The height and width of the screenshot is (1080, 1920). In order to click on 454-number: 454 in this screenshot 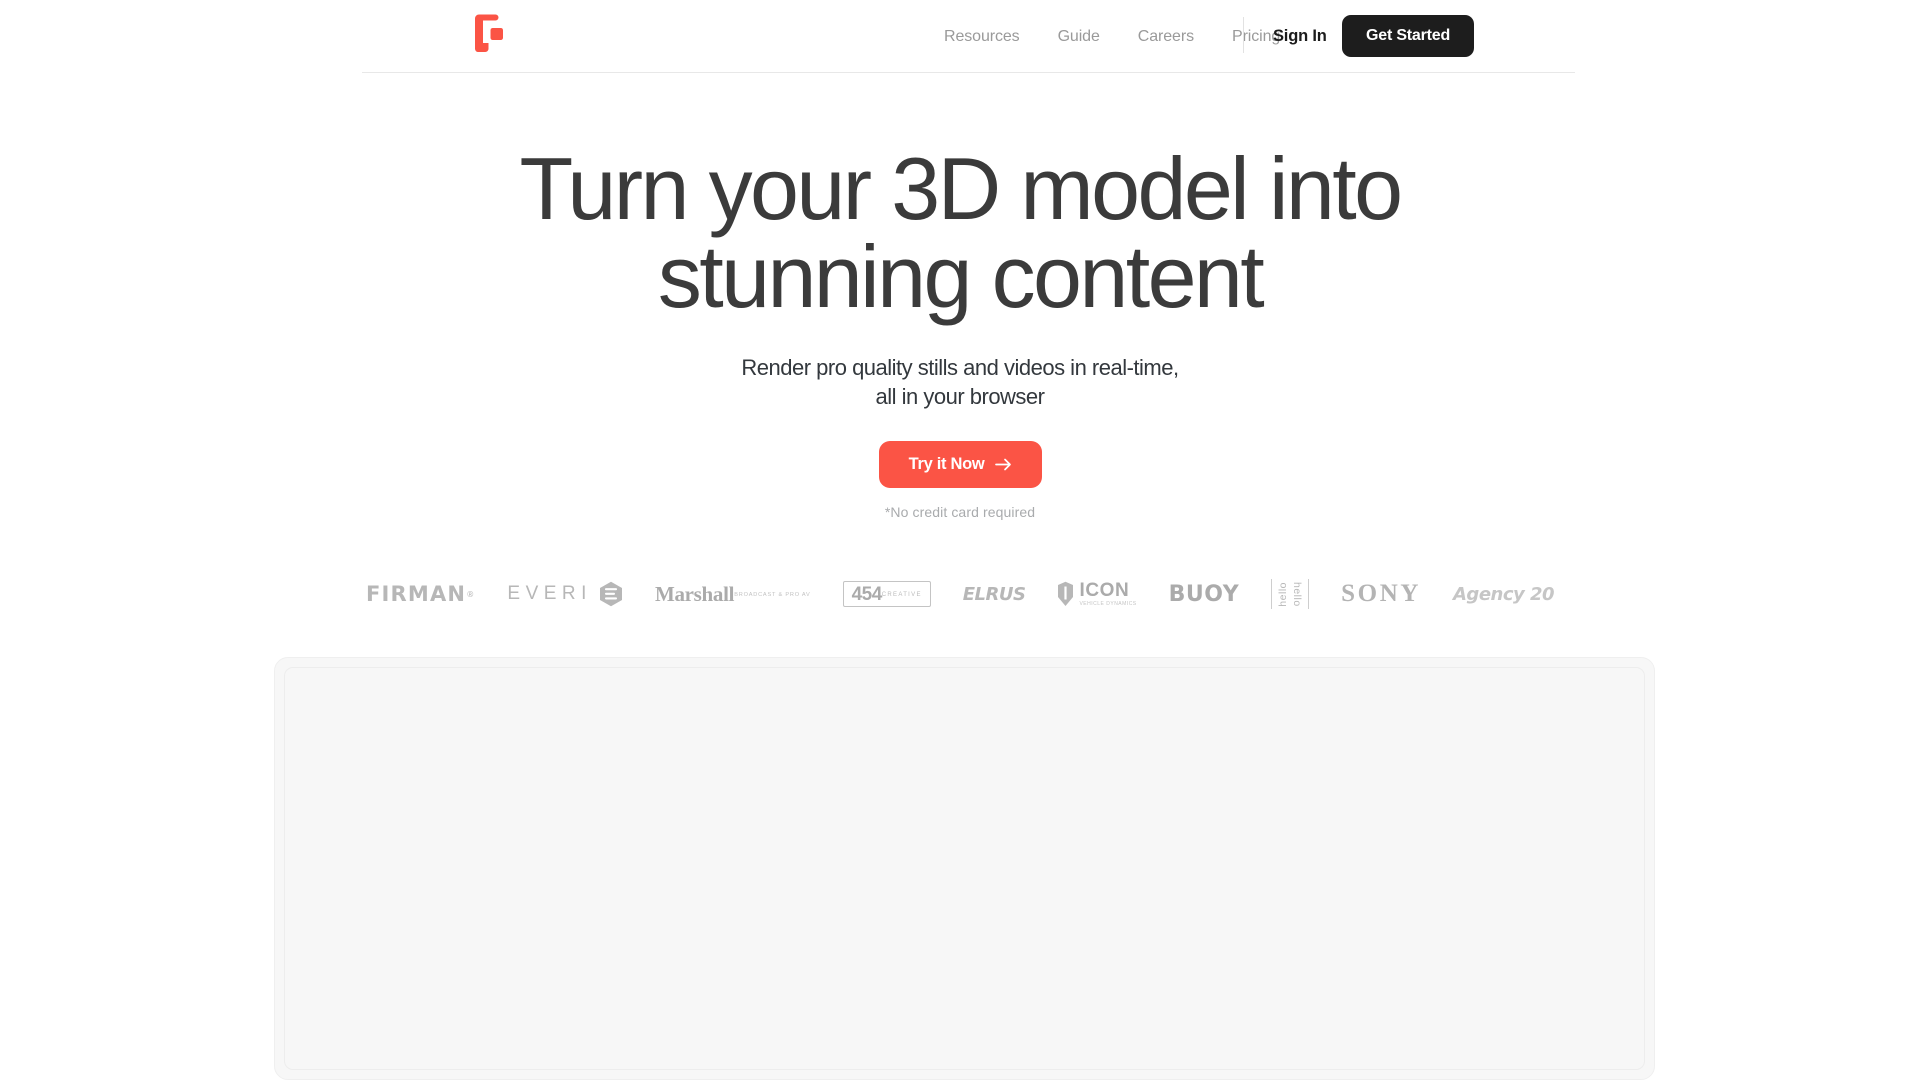, I will do `click(867, 594)`.